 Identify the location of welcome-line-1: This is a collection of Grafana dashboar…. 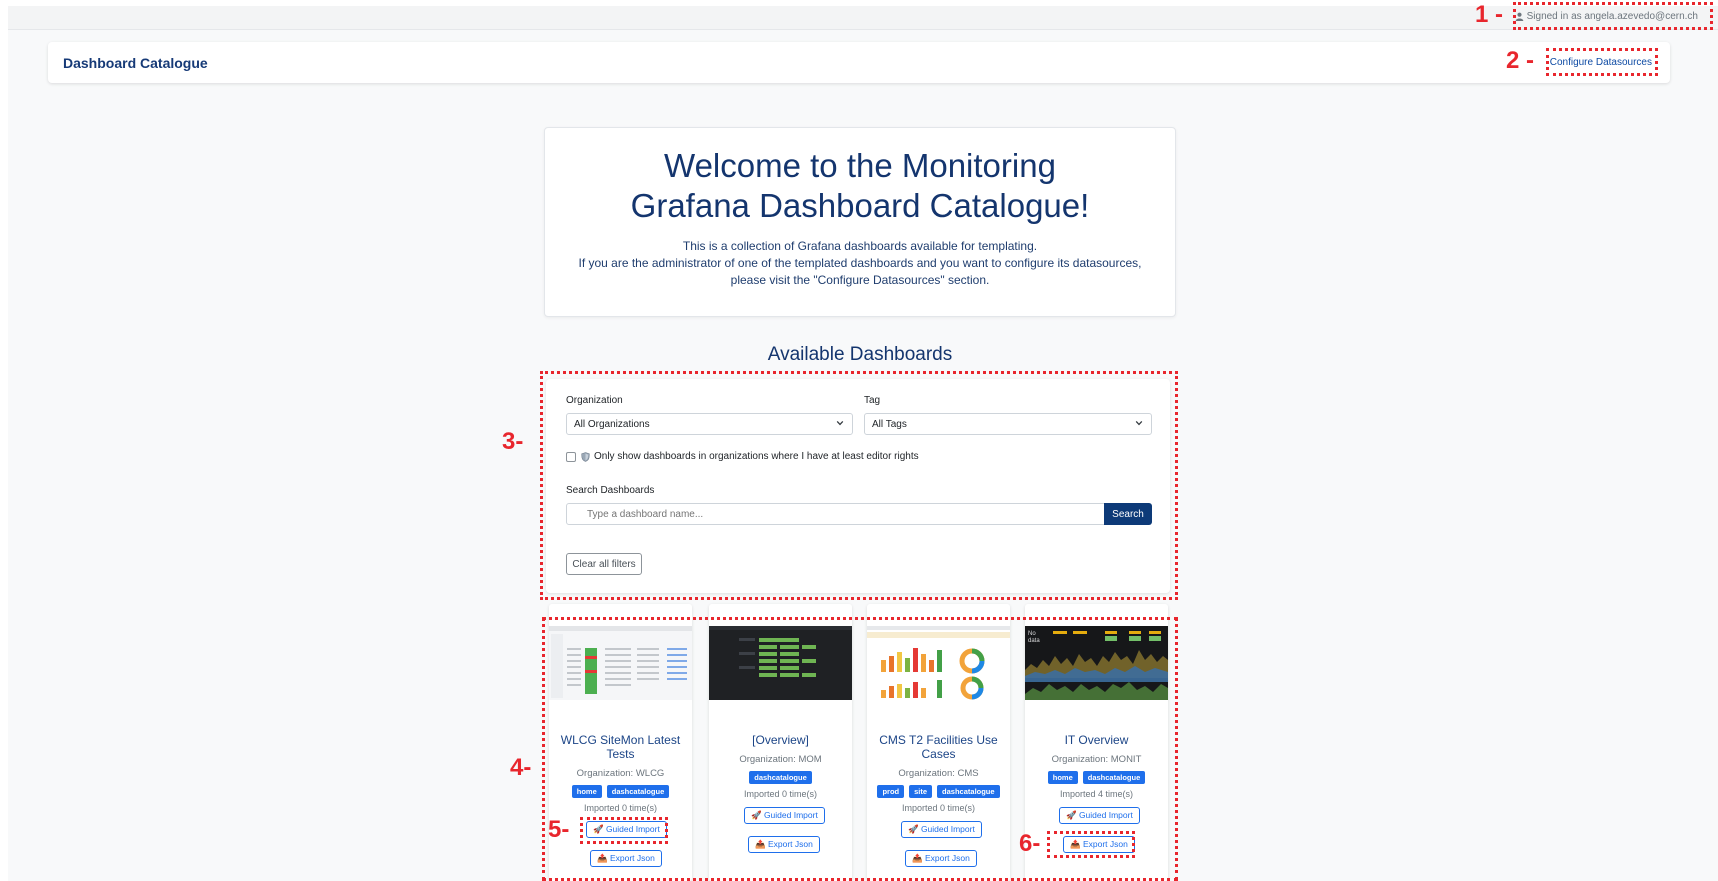
(860, 246).